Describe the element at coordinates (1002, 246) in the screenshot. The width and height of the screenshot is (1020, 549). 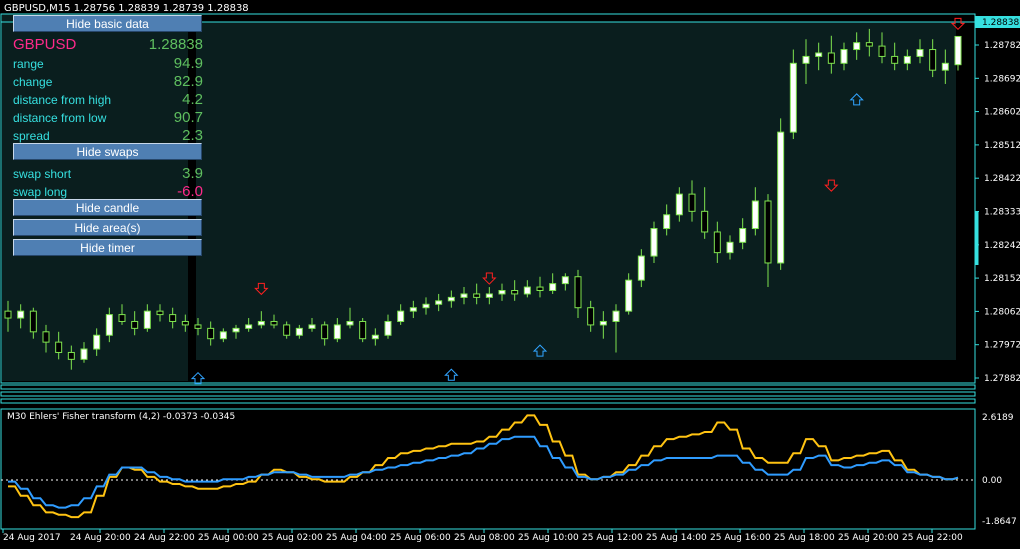
I see `price-tick-label: 1.28242` at that location.